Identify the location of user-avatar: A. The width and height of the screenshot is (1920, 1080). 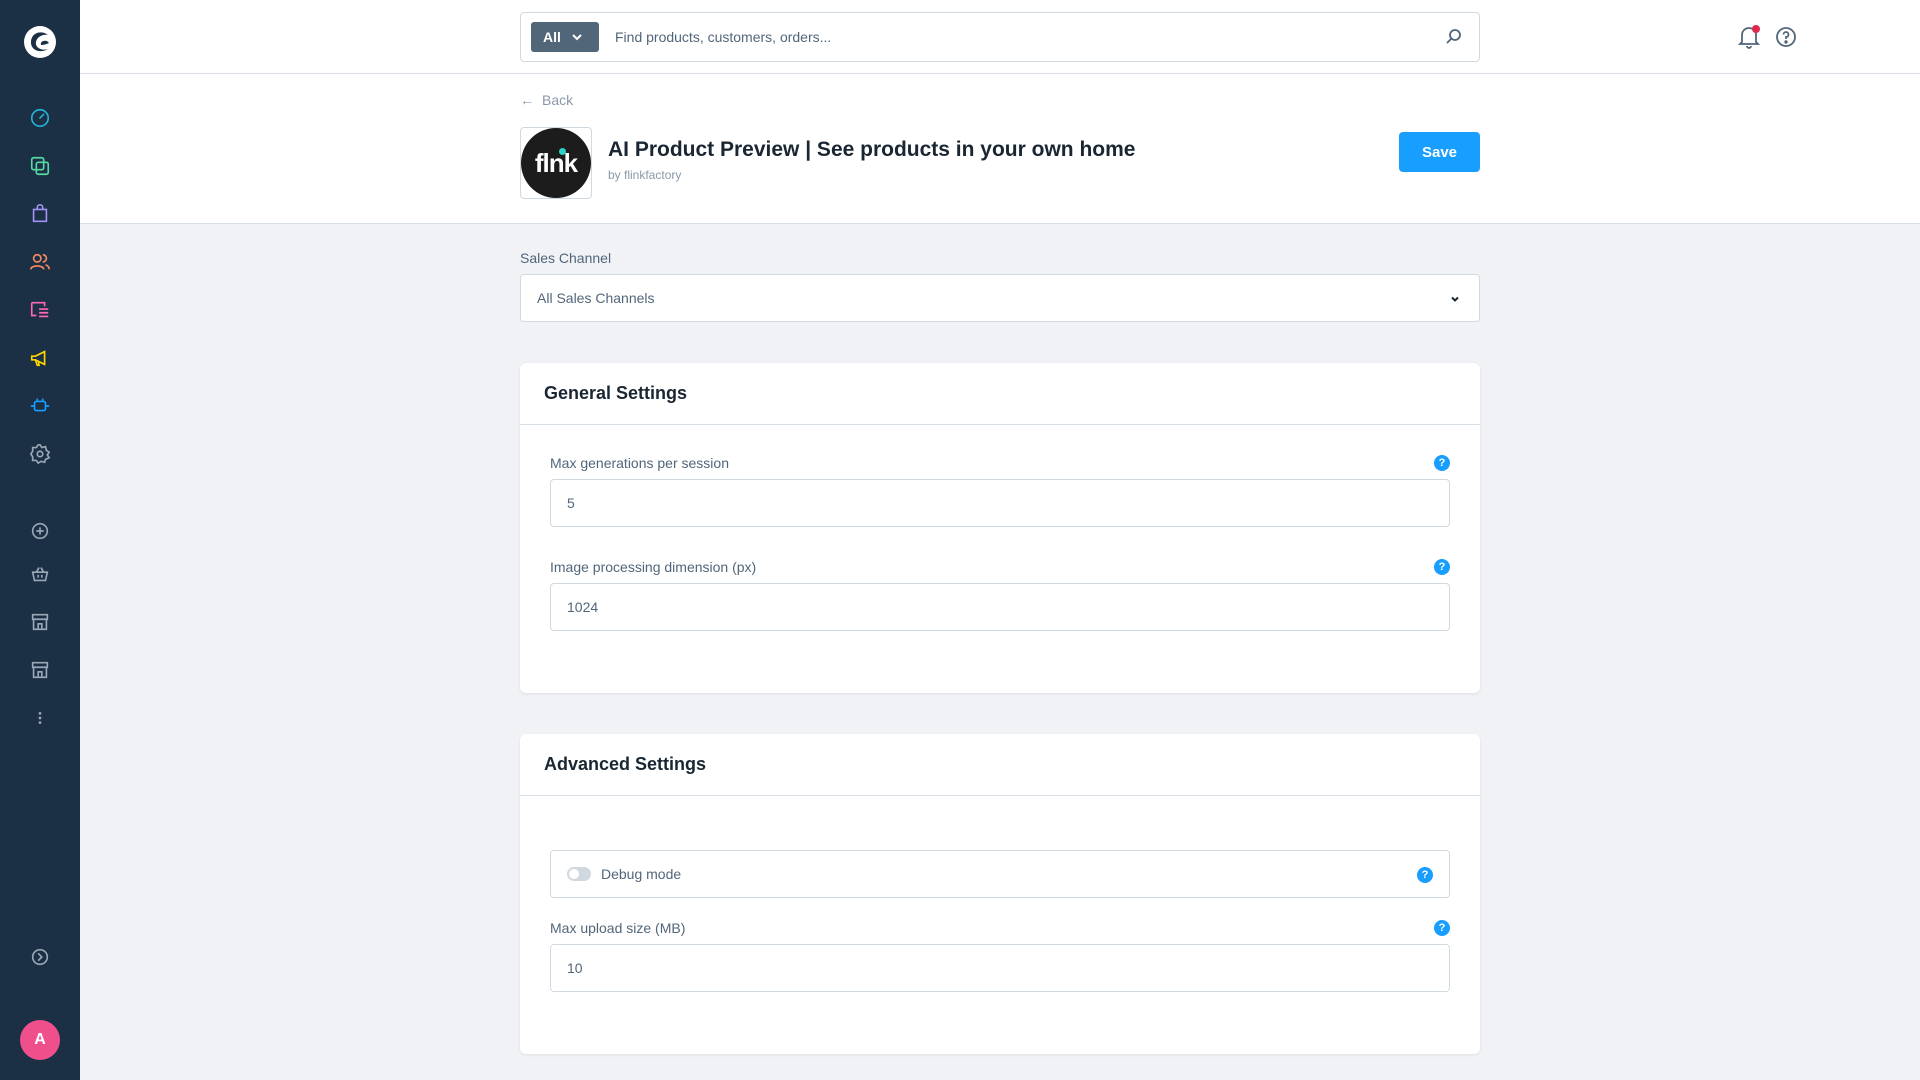
(40, 1040).